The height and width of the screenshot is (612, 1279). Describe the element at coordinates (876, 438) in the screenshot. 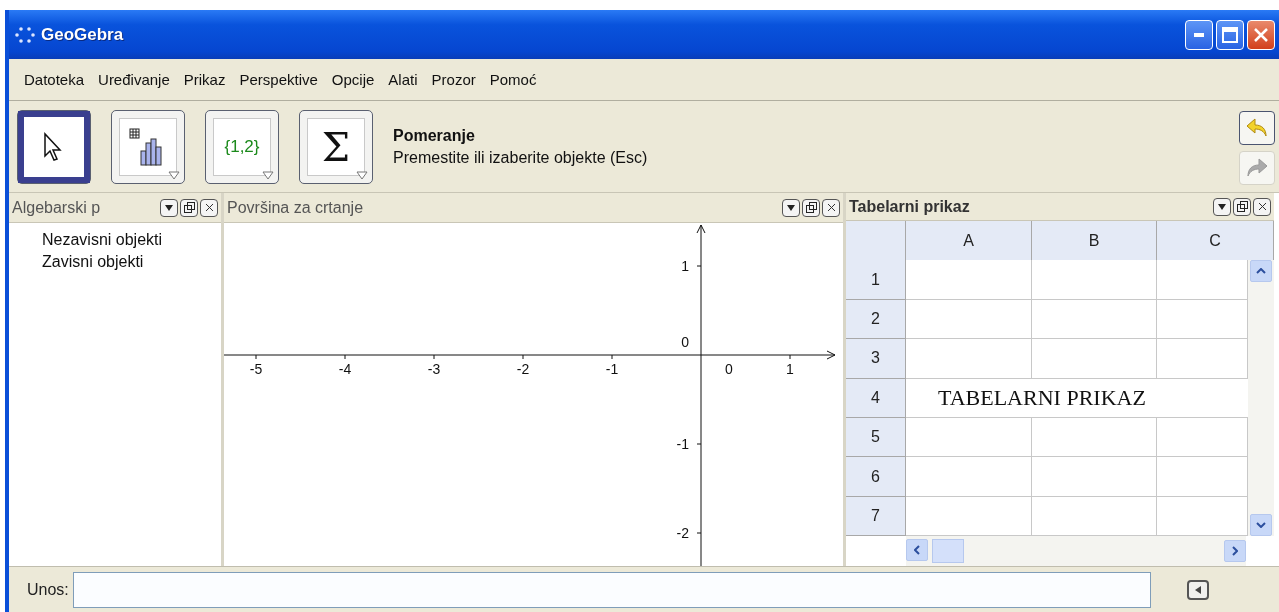

I see `row-header: 5` at that location.